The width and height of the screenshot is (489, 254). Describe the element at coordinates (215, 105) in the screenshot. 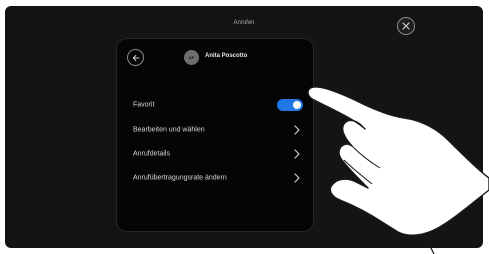

I see `setting-row-favorit: Favorit` at that location.